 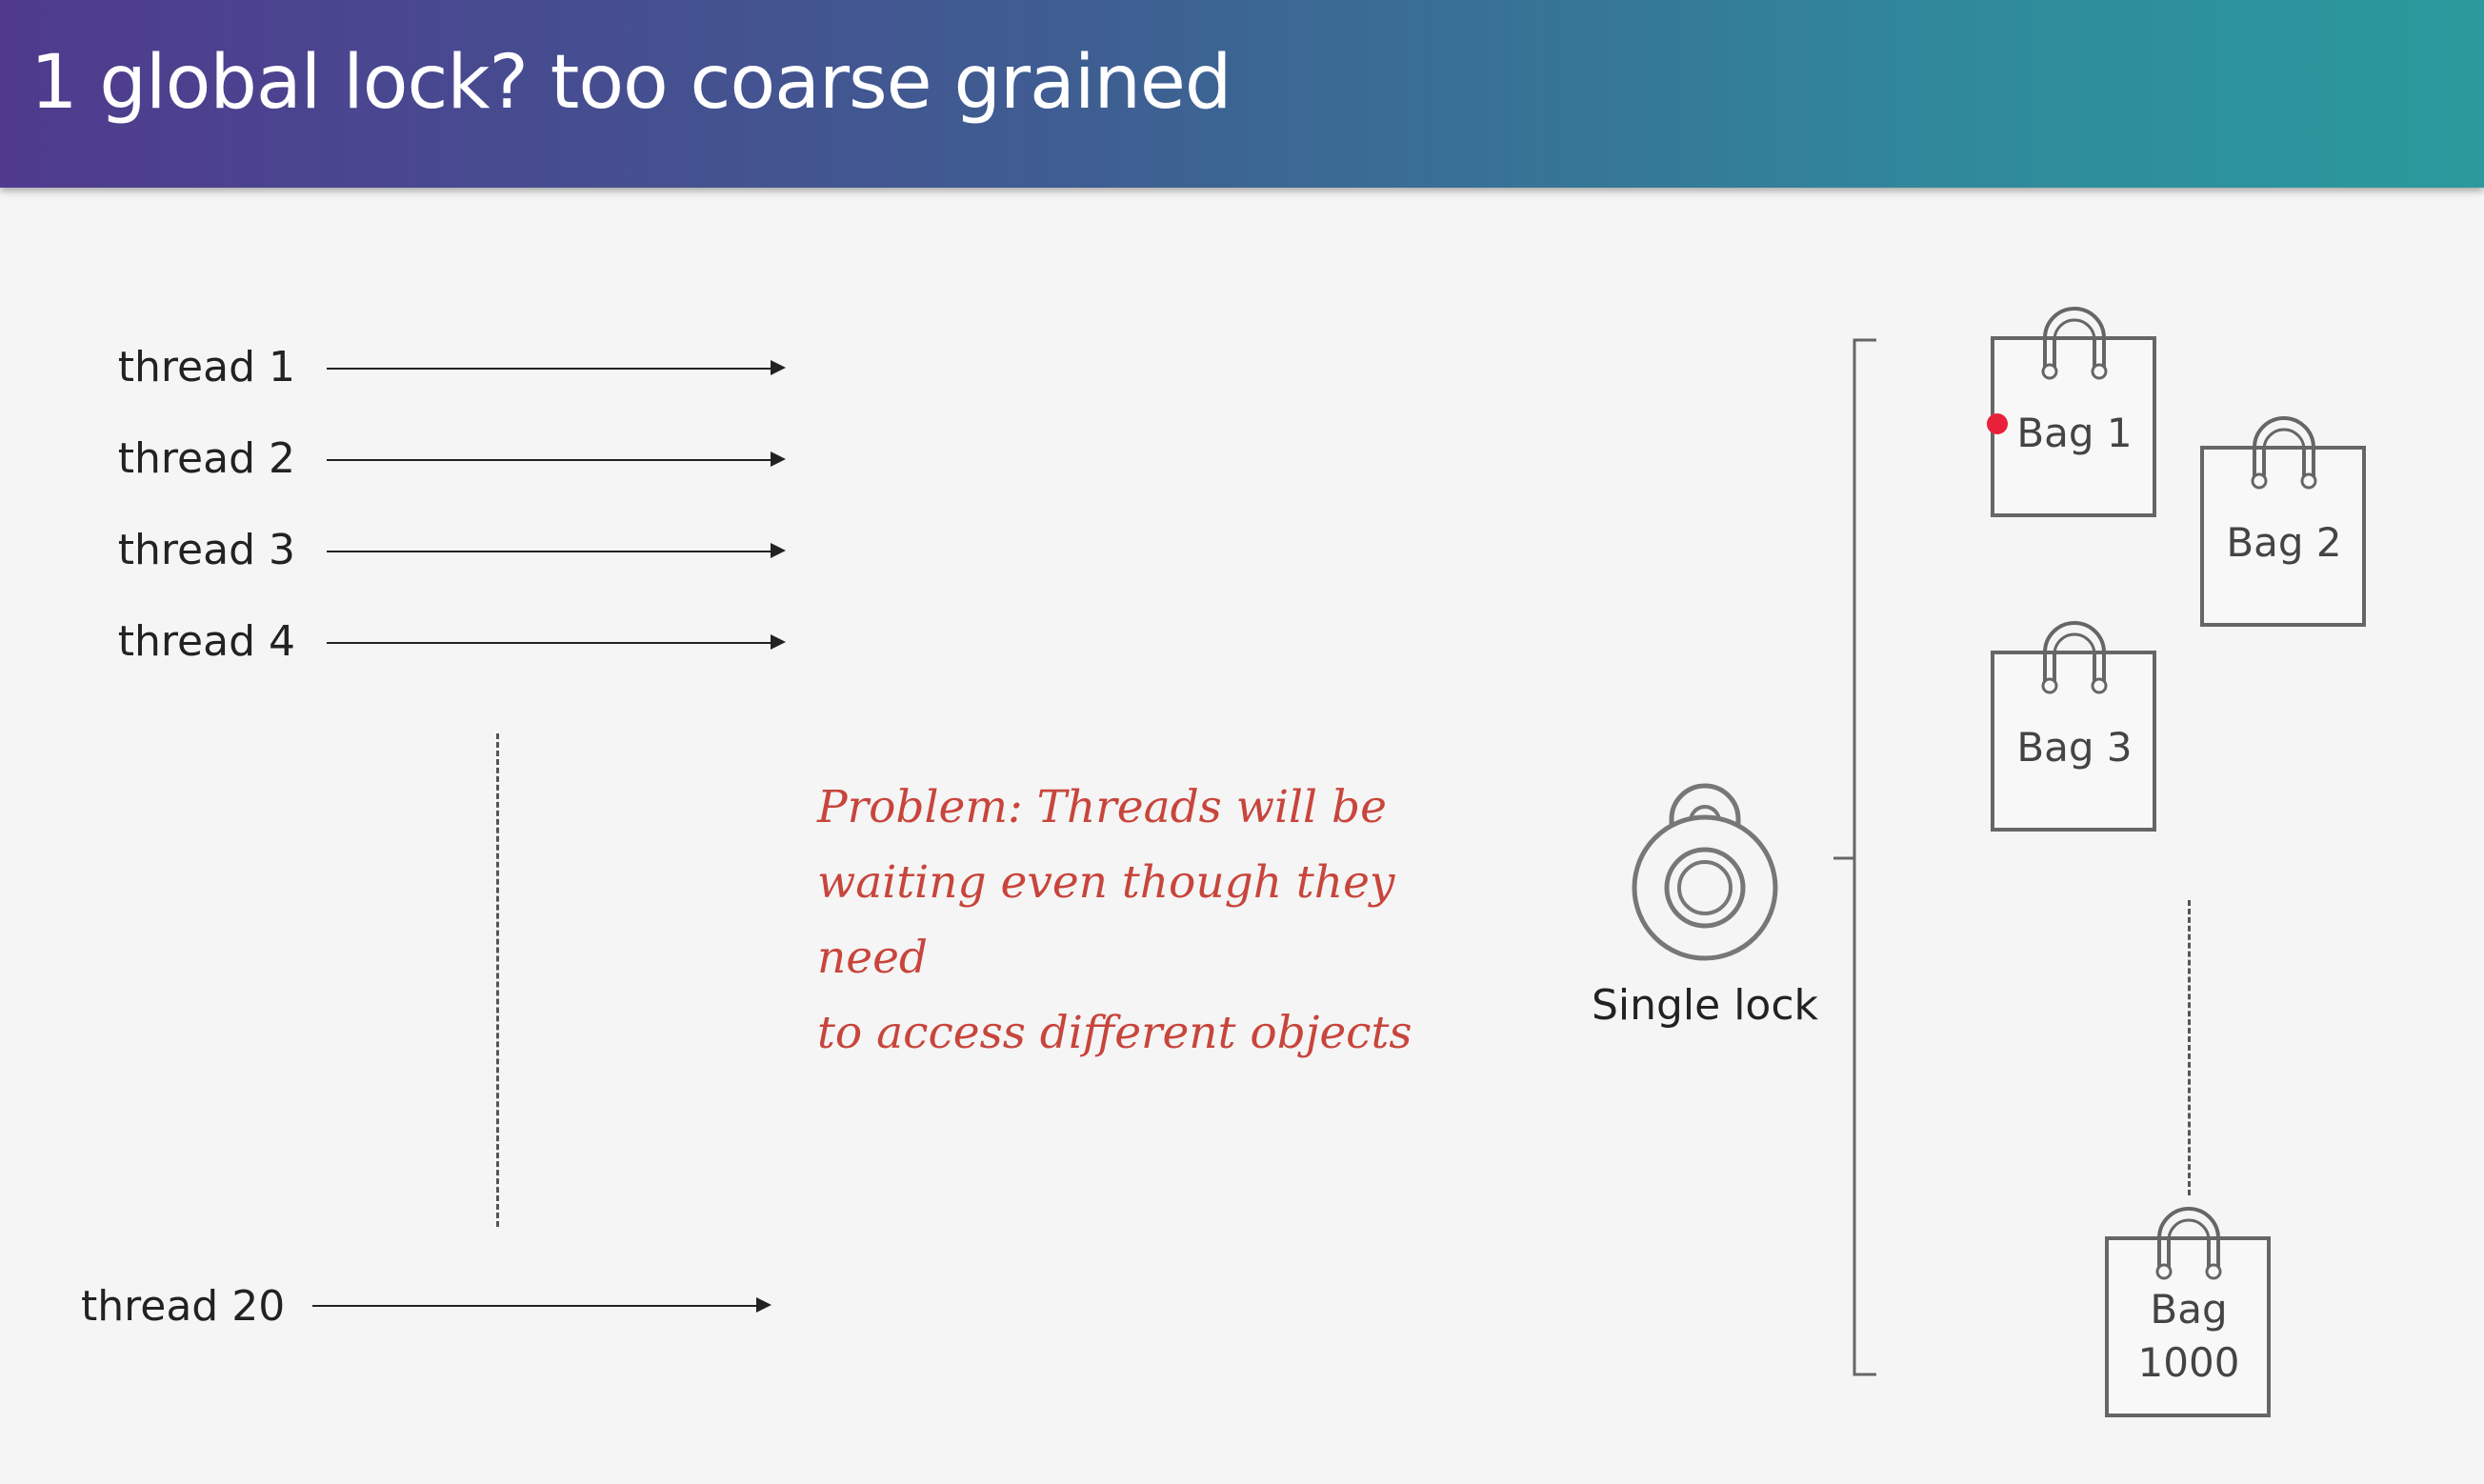 I want to click on bag-1: Bag 1, so click(x=2075, y=405).